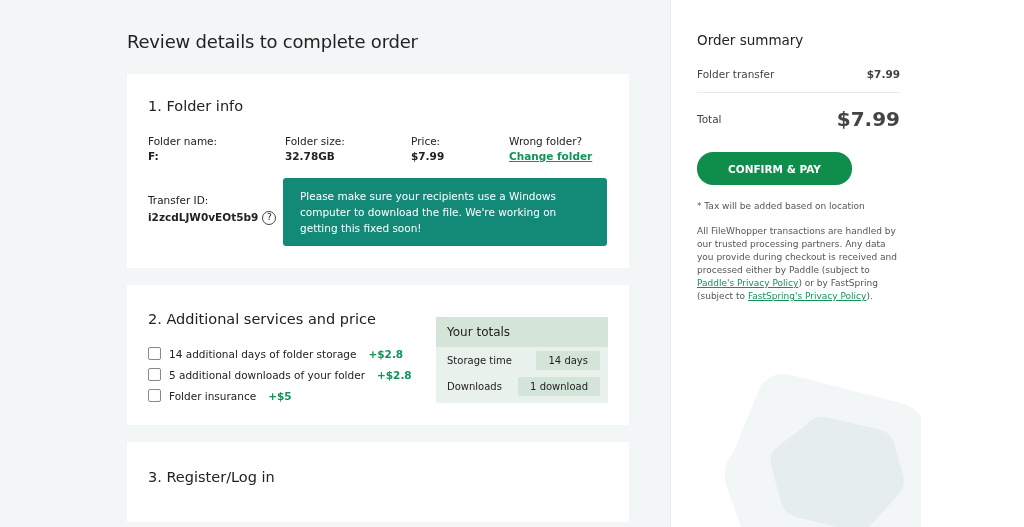 The height and width of the screenshot is (527, 1024). What do you see at coordinates (736, 74) in the screenshot?
I see `summary-label: Folder transfer` at bounding box center [736, 74].